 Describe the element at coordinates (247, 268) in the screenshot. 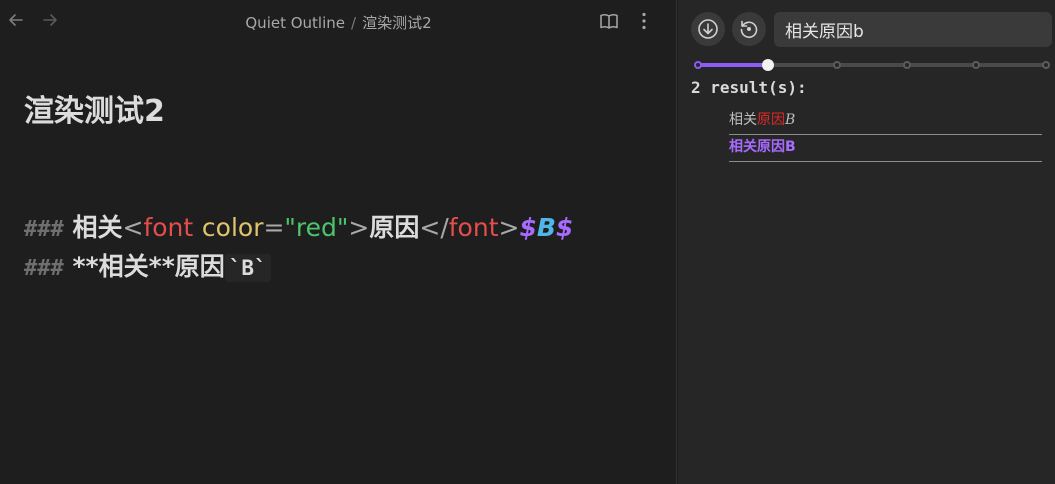

I see `inline-code: `B`` at that location.